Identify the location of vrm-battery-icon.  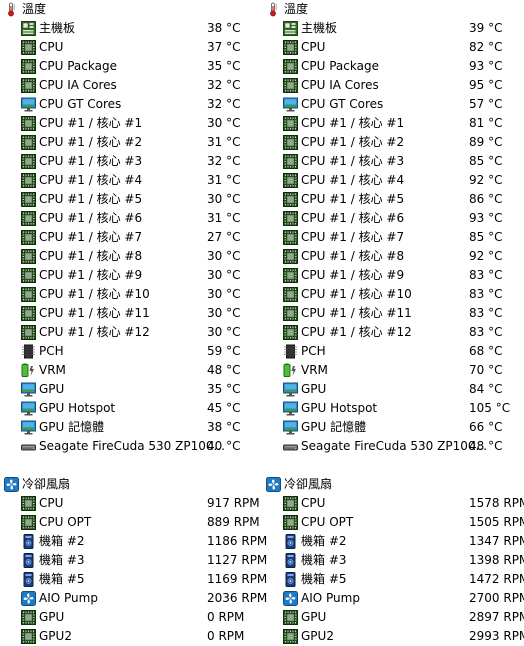
(290, 370).